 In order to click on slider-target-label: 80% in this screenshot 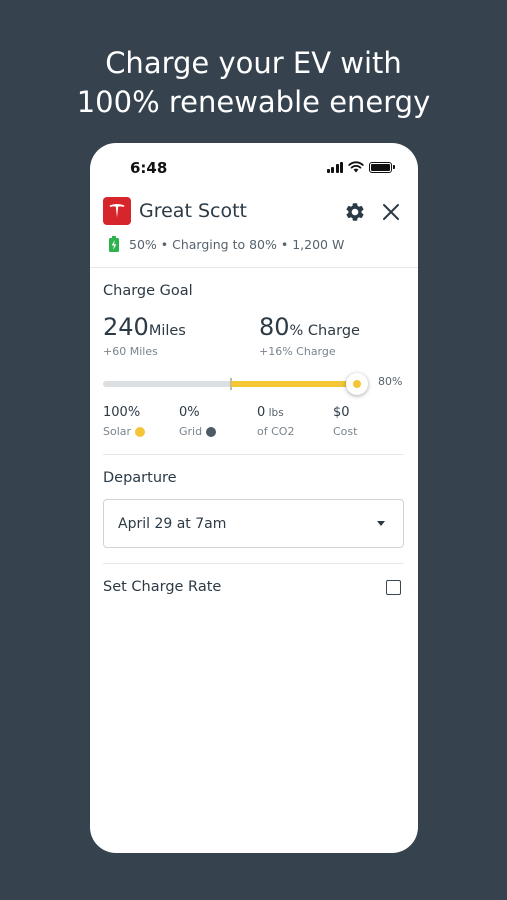, I will do `click(390, 381)`.